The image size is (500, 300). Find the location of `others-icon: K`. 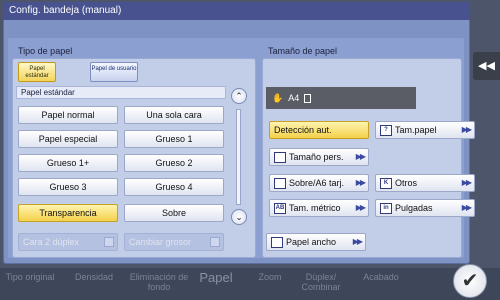

others-icon: K is located at coordinates (386, 183).